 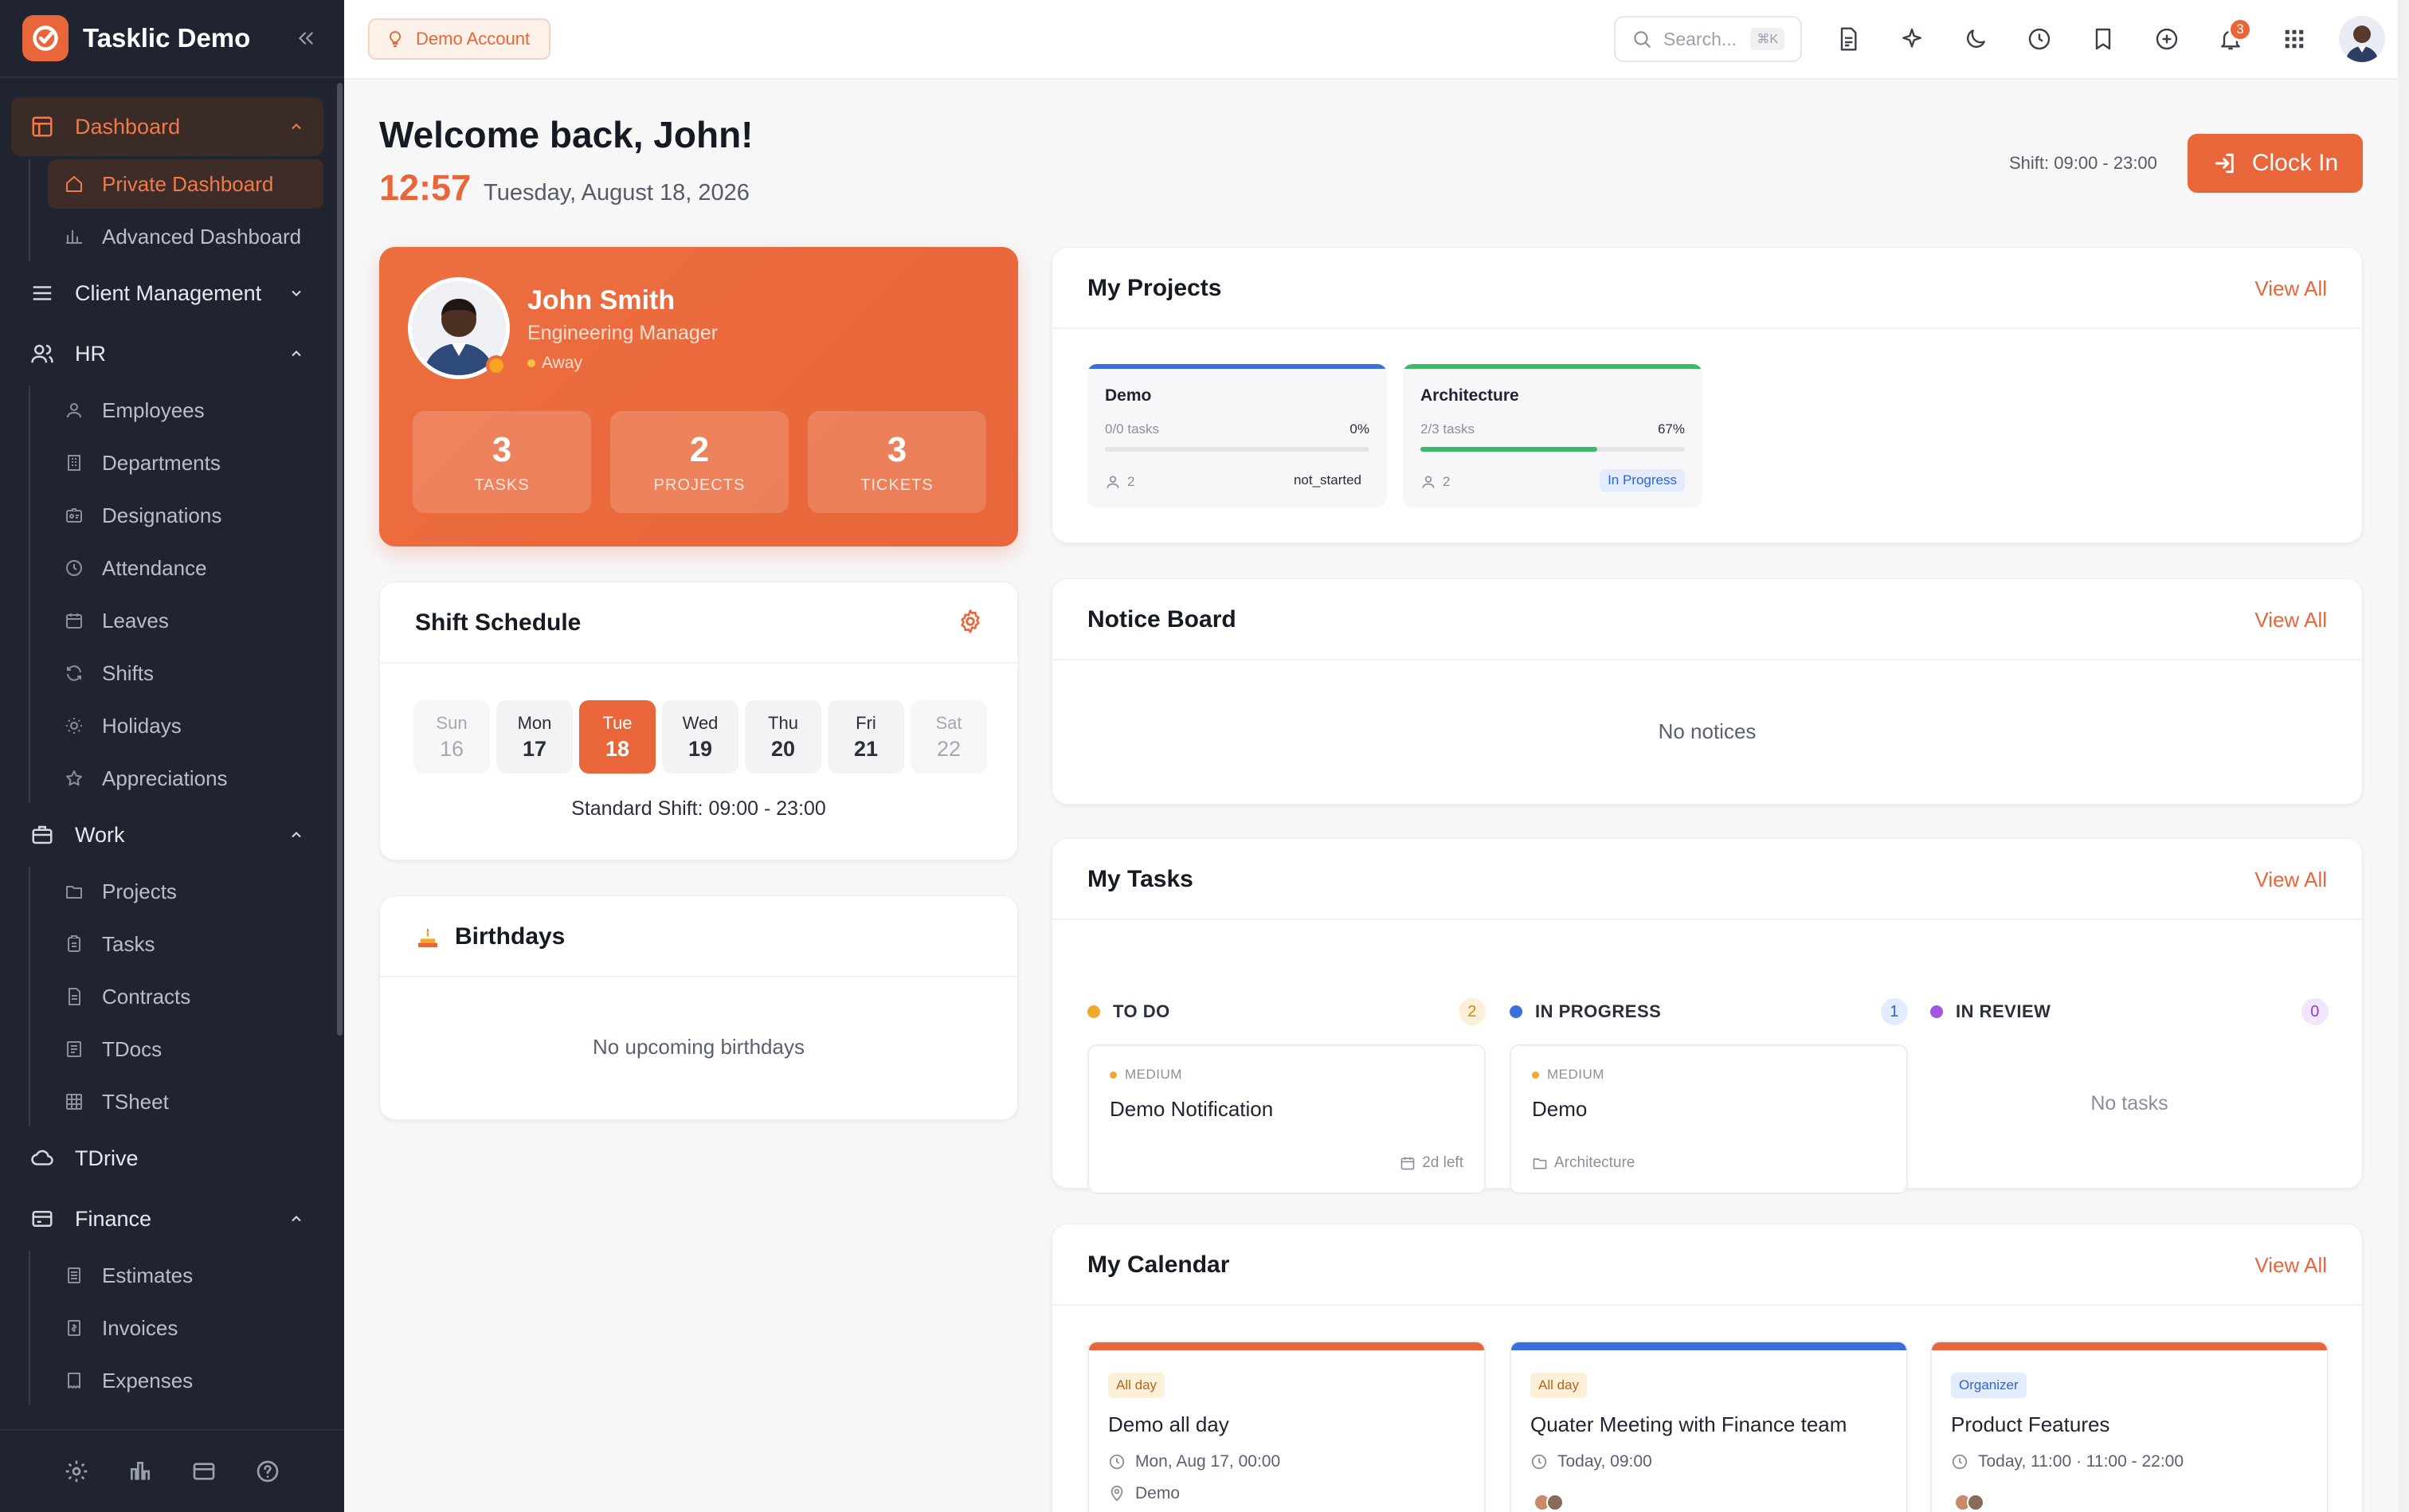 I want to click on event-location-label: Demo, so click(x=1158, y=1493).